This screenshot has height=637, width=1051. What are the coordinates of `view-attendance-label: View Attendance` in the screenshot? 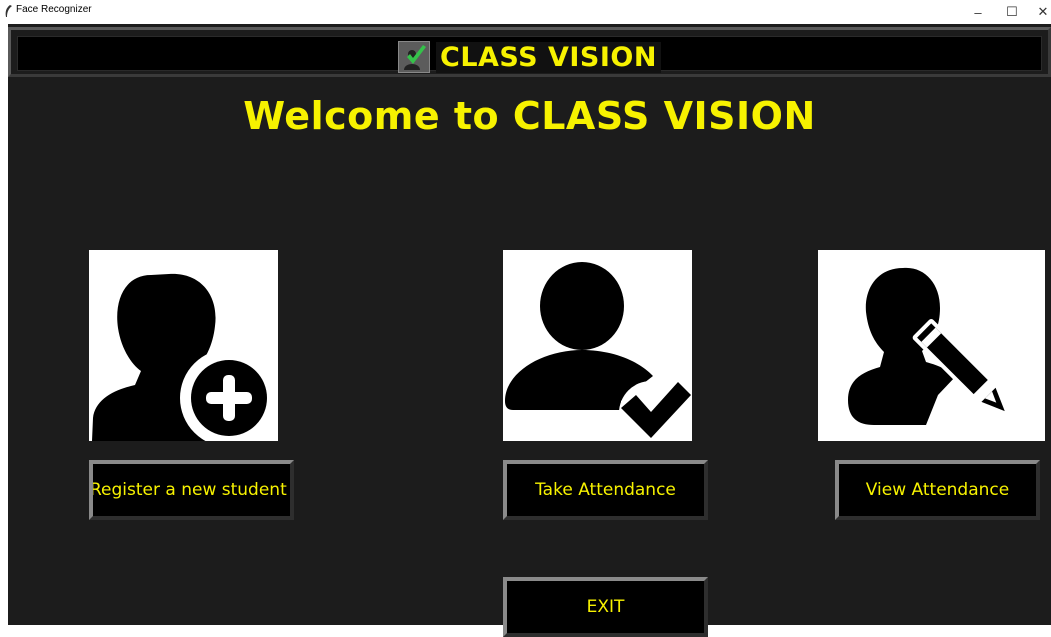 It's located at (937, 490).